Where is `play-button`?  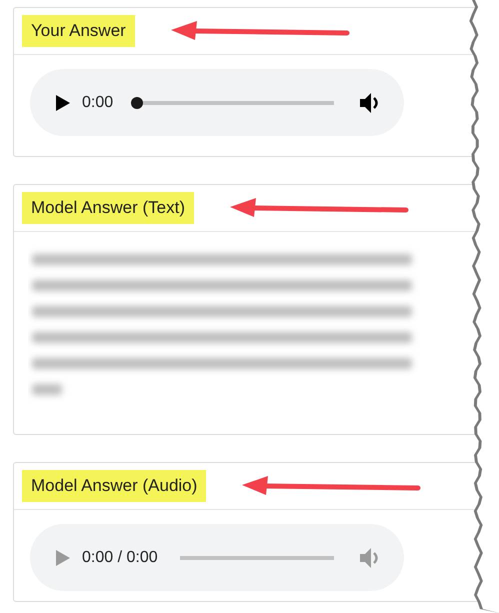
play-button is located at coordinates (63, 102).